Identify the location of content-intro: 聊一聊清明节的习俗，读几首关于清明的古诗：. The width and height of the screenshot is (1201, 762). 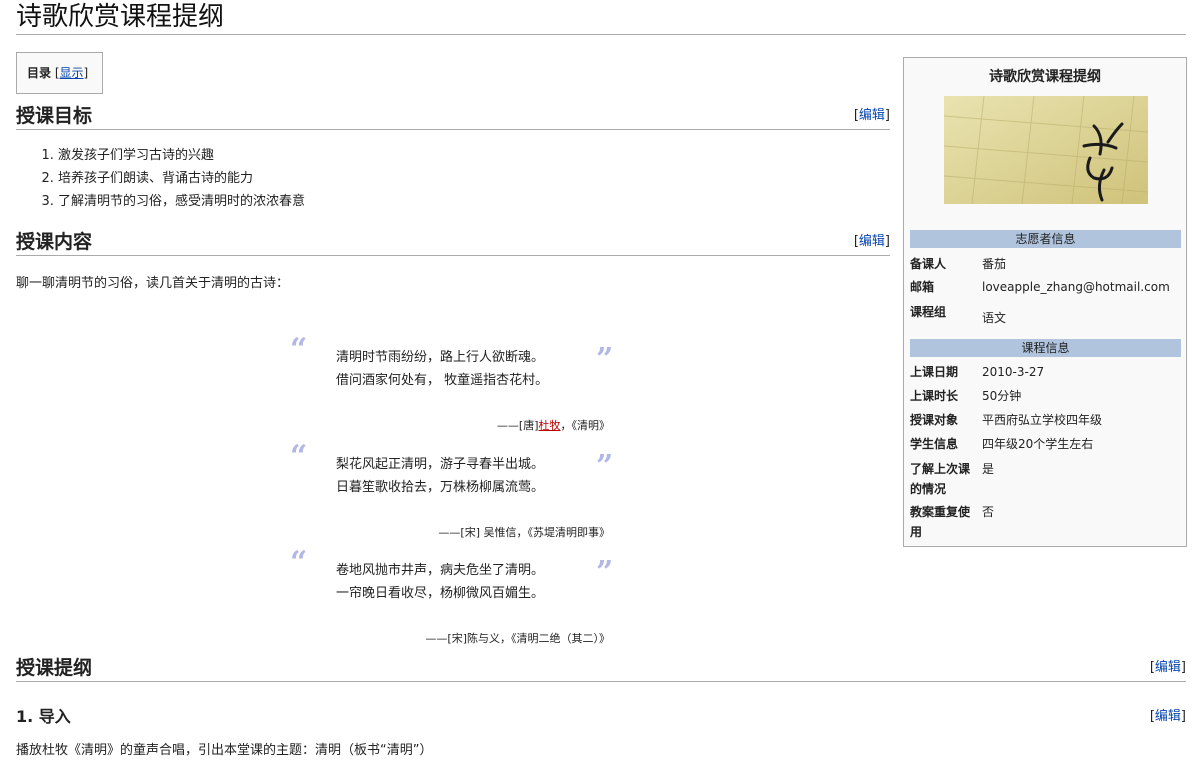
(153, 283).